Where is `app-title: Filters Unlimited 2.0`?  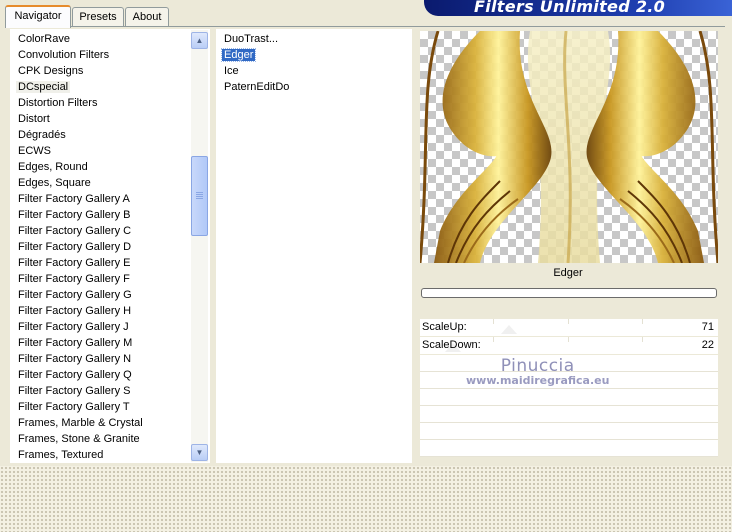 app-title: Filters Unlimited 2.0 is located at coordinates (570, 8).